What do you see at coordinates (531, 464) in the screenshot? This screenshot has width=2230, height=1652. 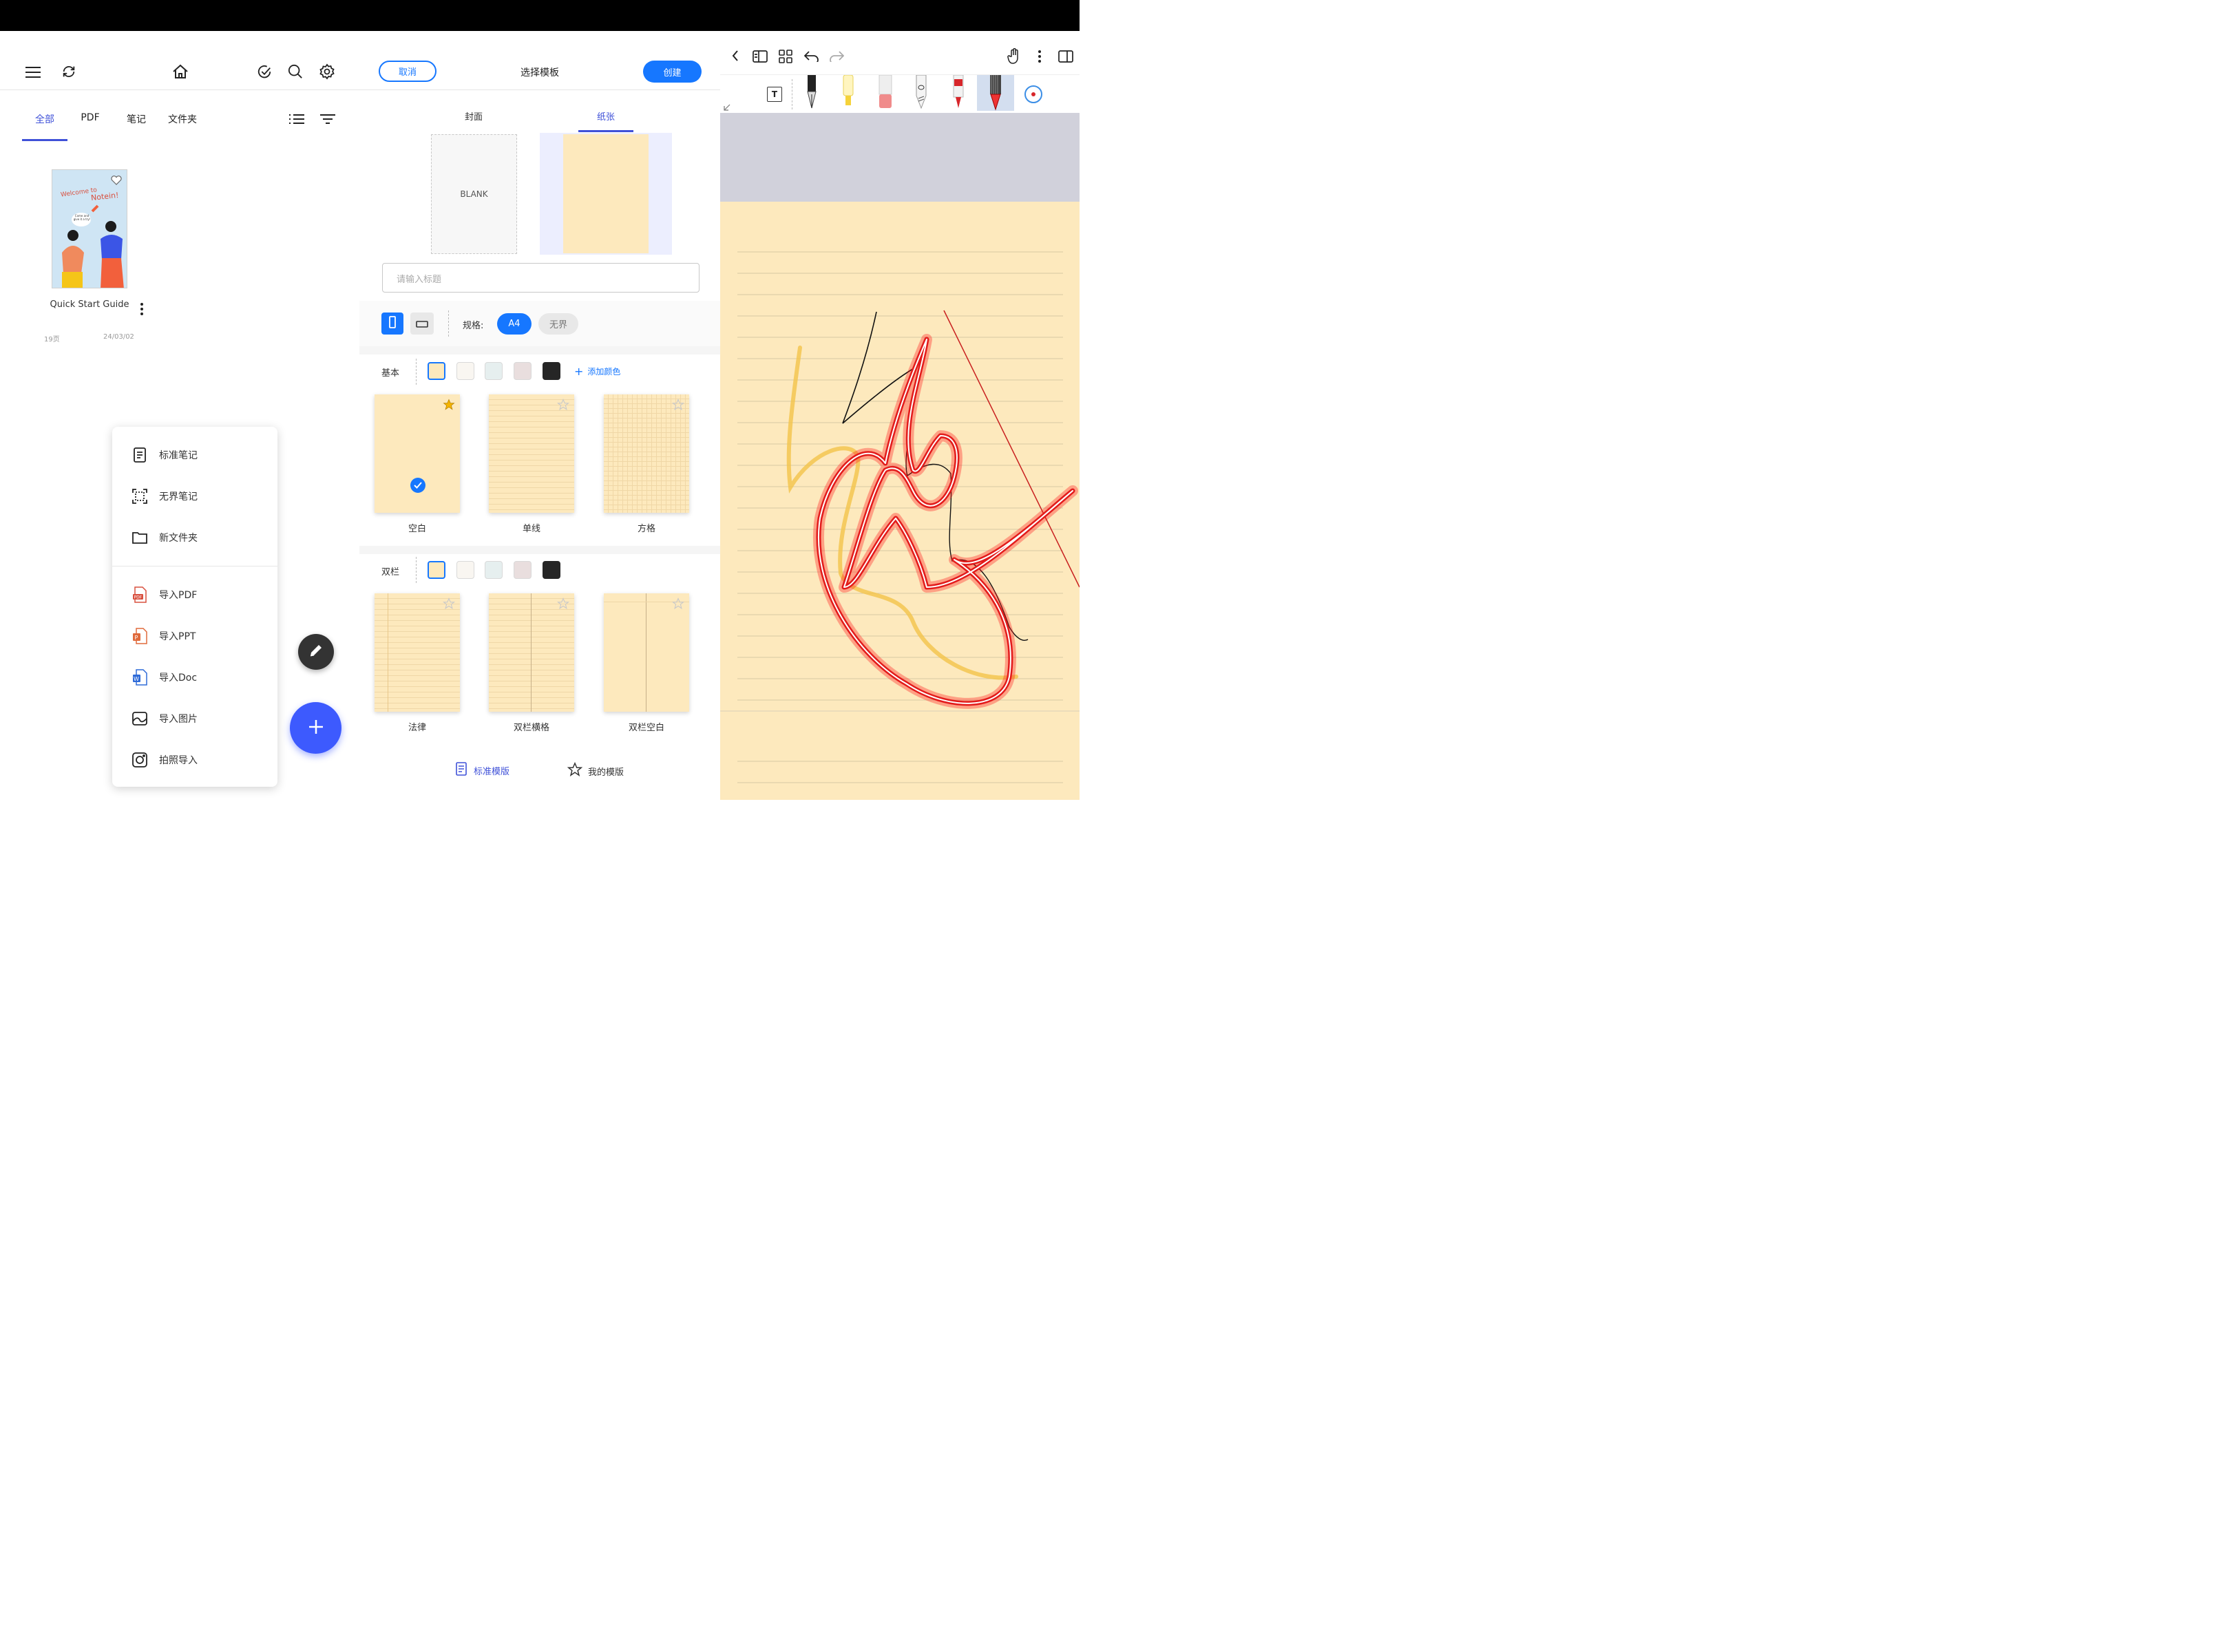 I see `template-single-line: 单线` at bounding box center [531, 464].